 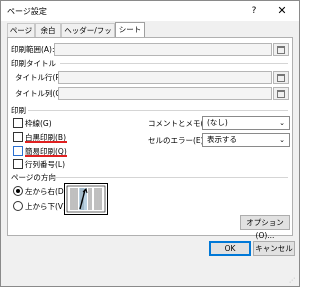 I want to click on title-cols-input, so click(x=165, y=93).